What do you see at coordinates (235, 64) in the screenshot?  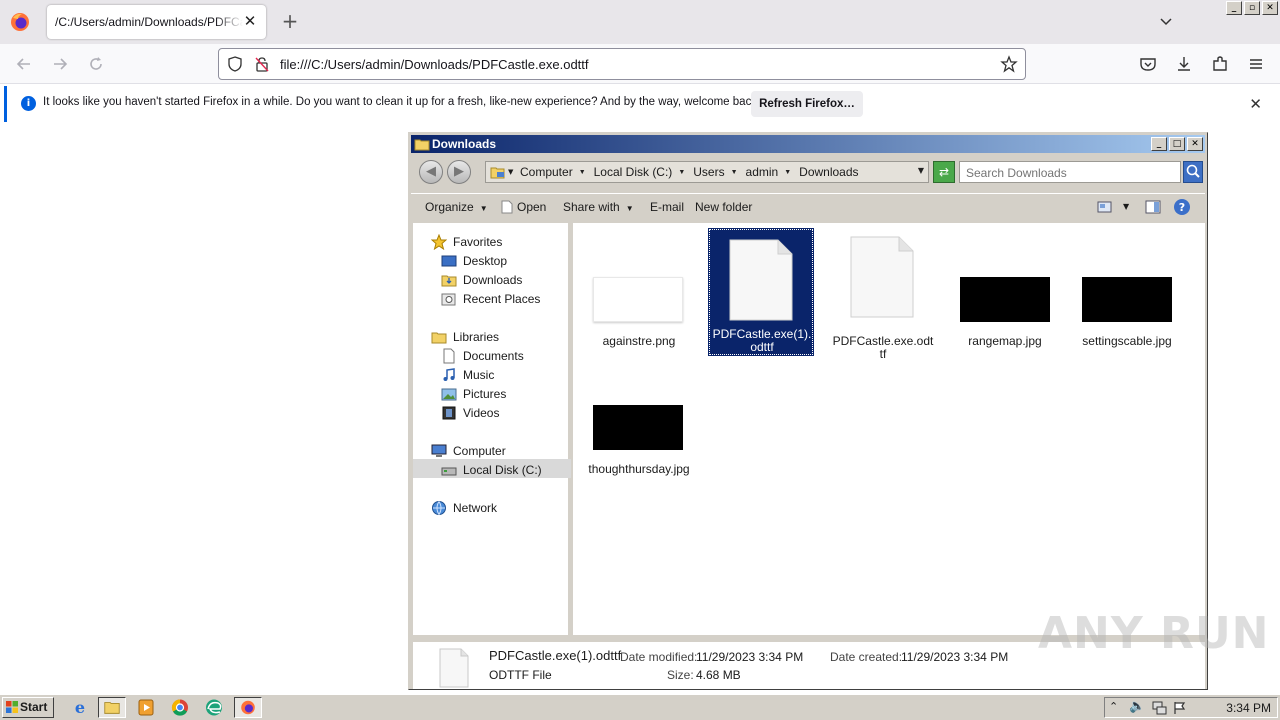 I see `shield-icon` at bounding box center [235, 64].